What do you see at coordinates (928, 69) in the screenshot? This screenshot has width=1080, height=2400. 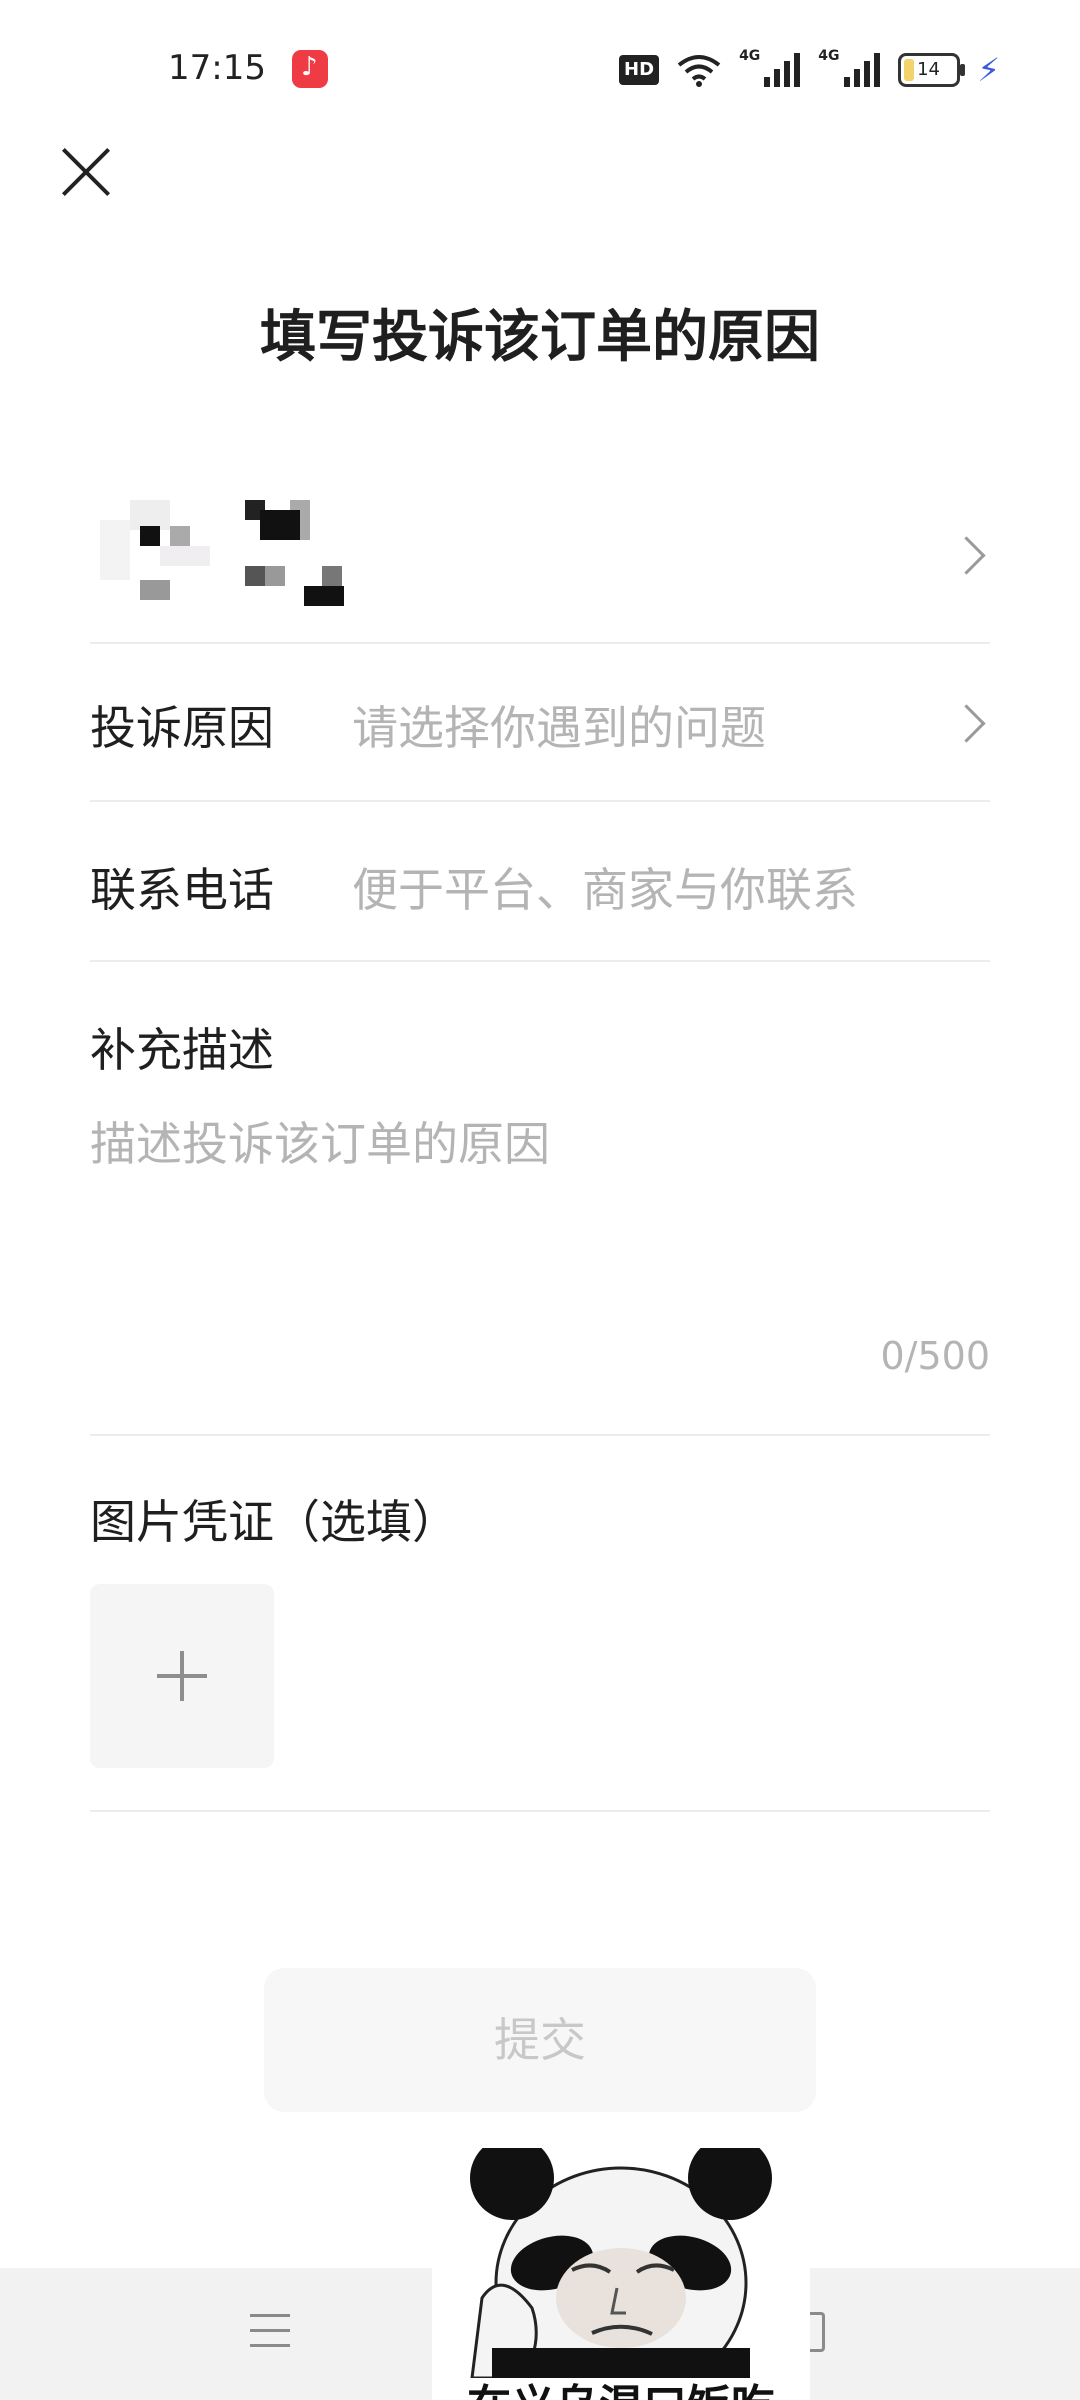 I see `battery-level: 14` at bounding box center [928, 69].